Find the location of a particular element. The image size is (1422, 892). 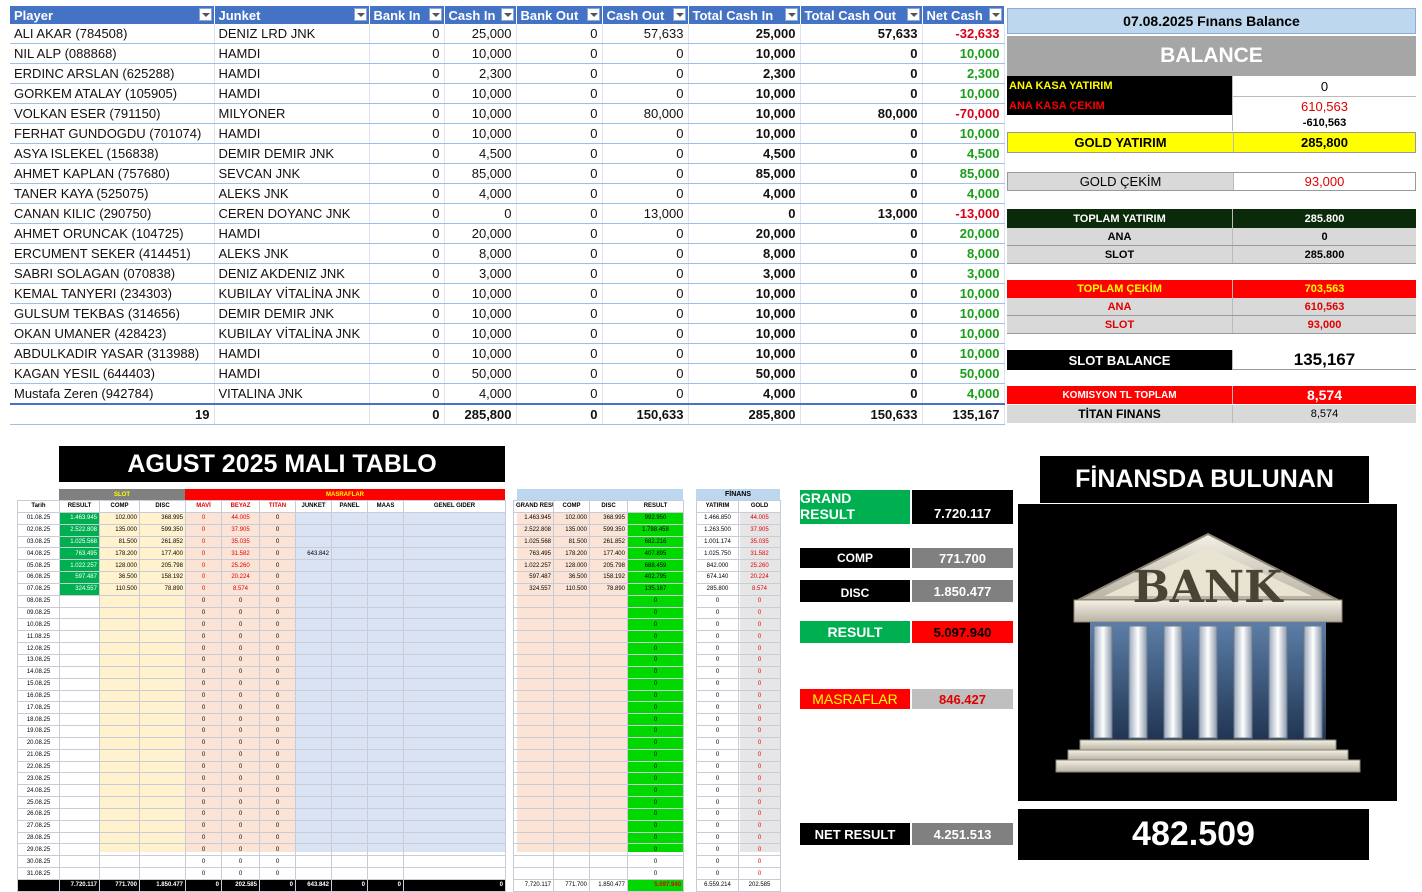

mali-cell: 128.000 is located at coordinates (119, 566).